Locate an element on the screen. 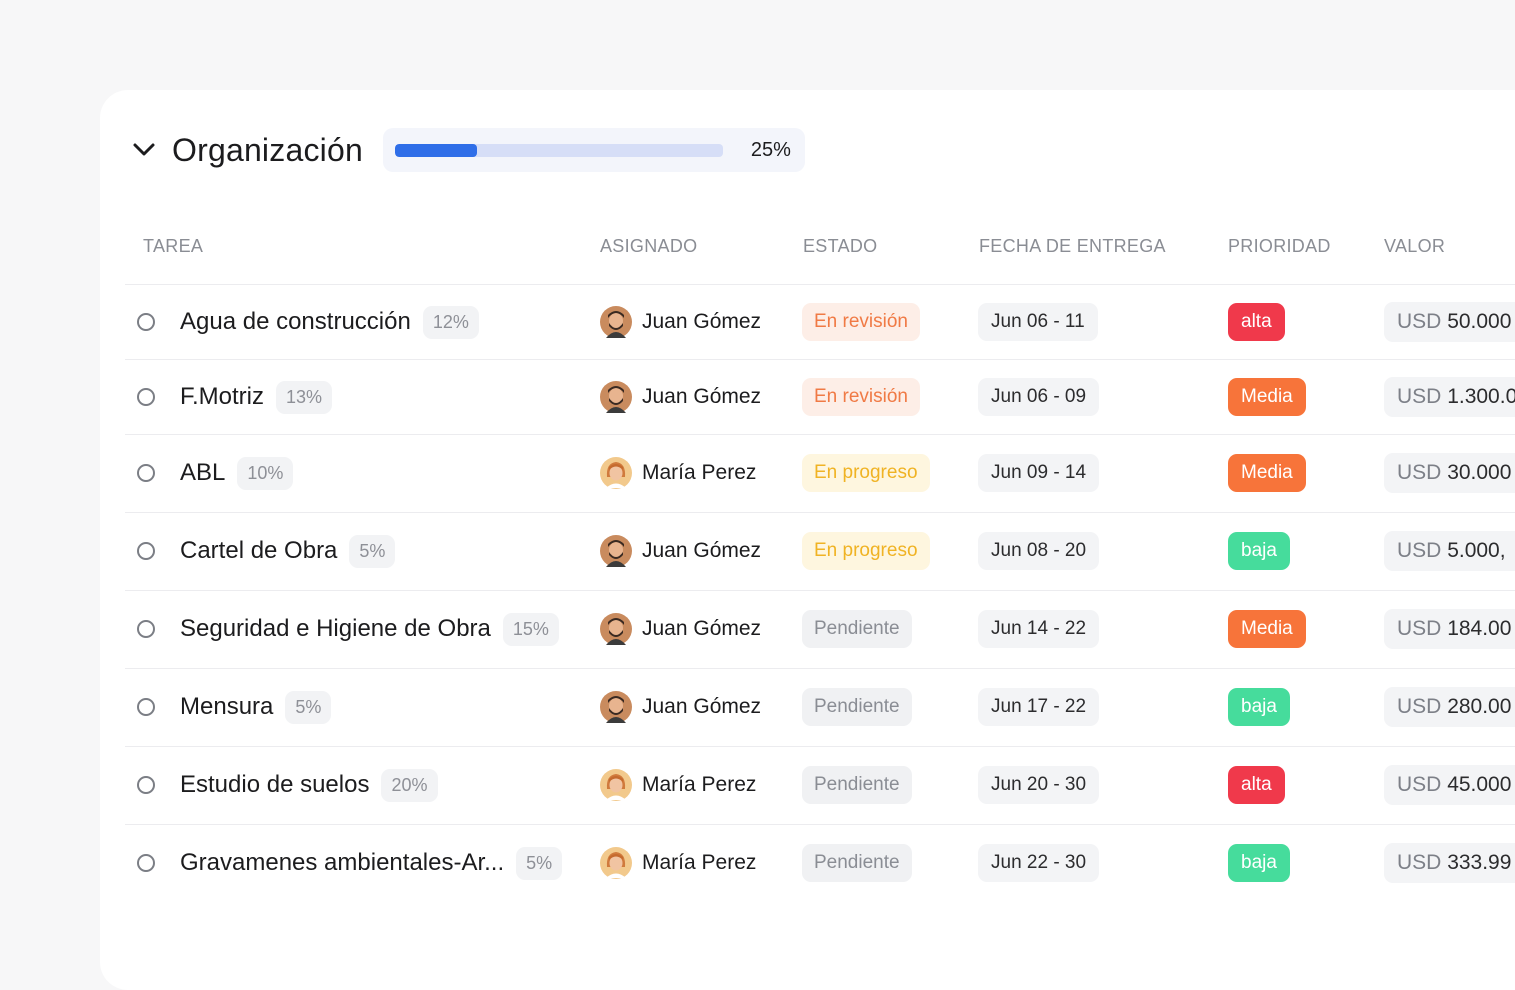  column-header-estado: ESTADO is located at coordinates (840, 246).